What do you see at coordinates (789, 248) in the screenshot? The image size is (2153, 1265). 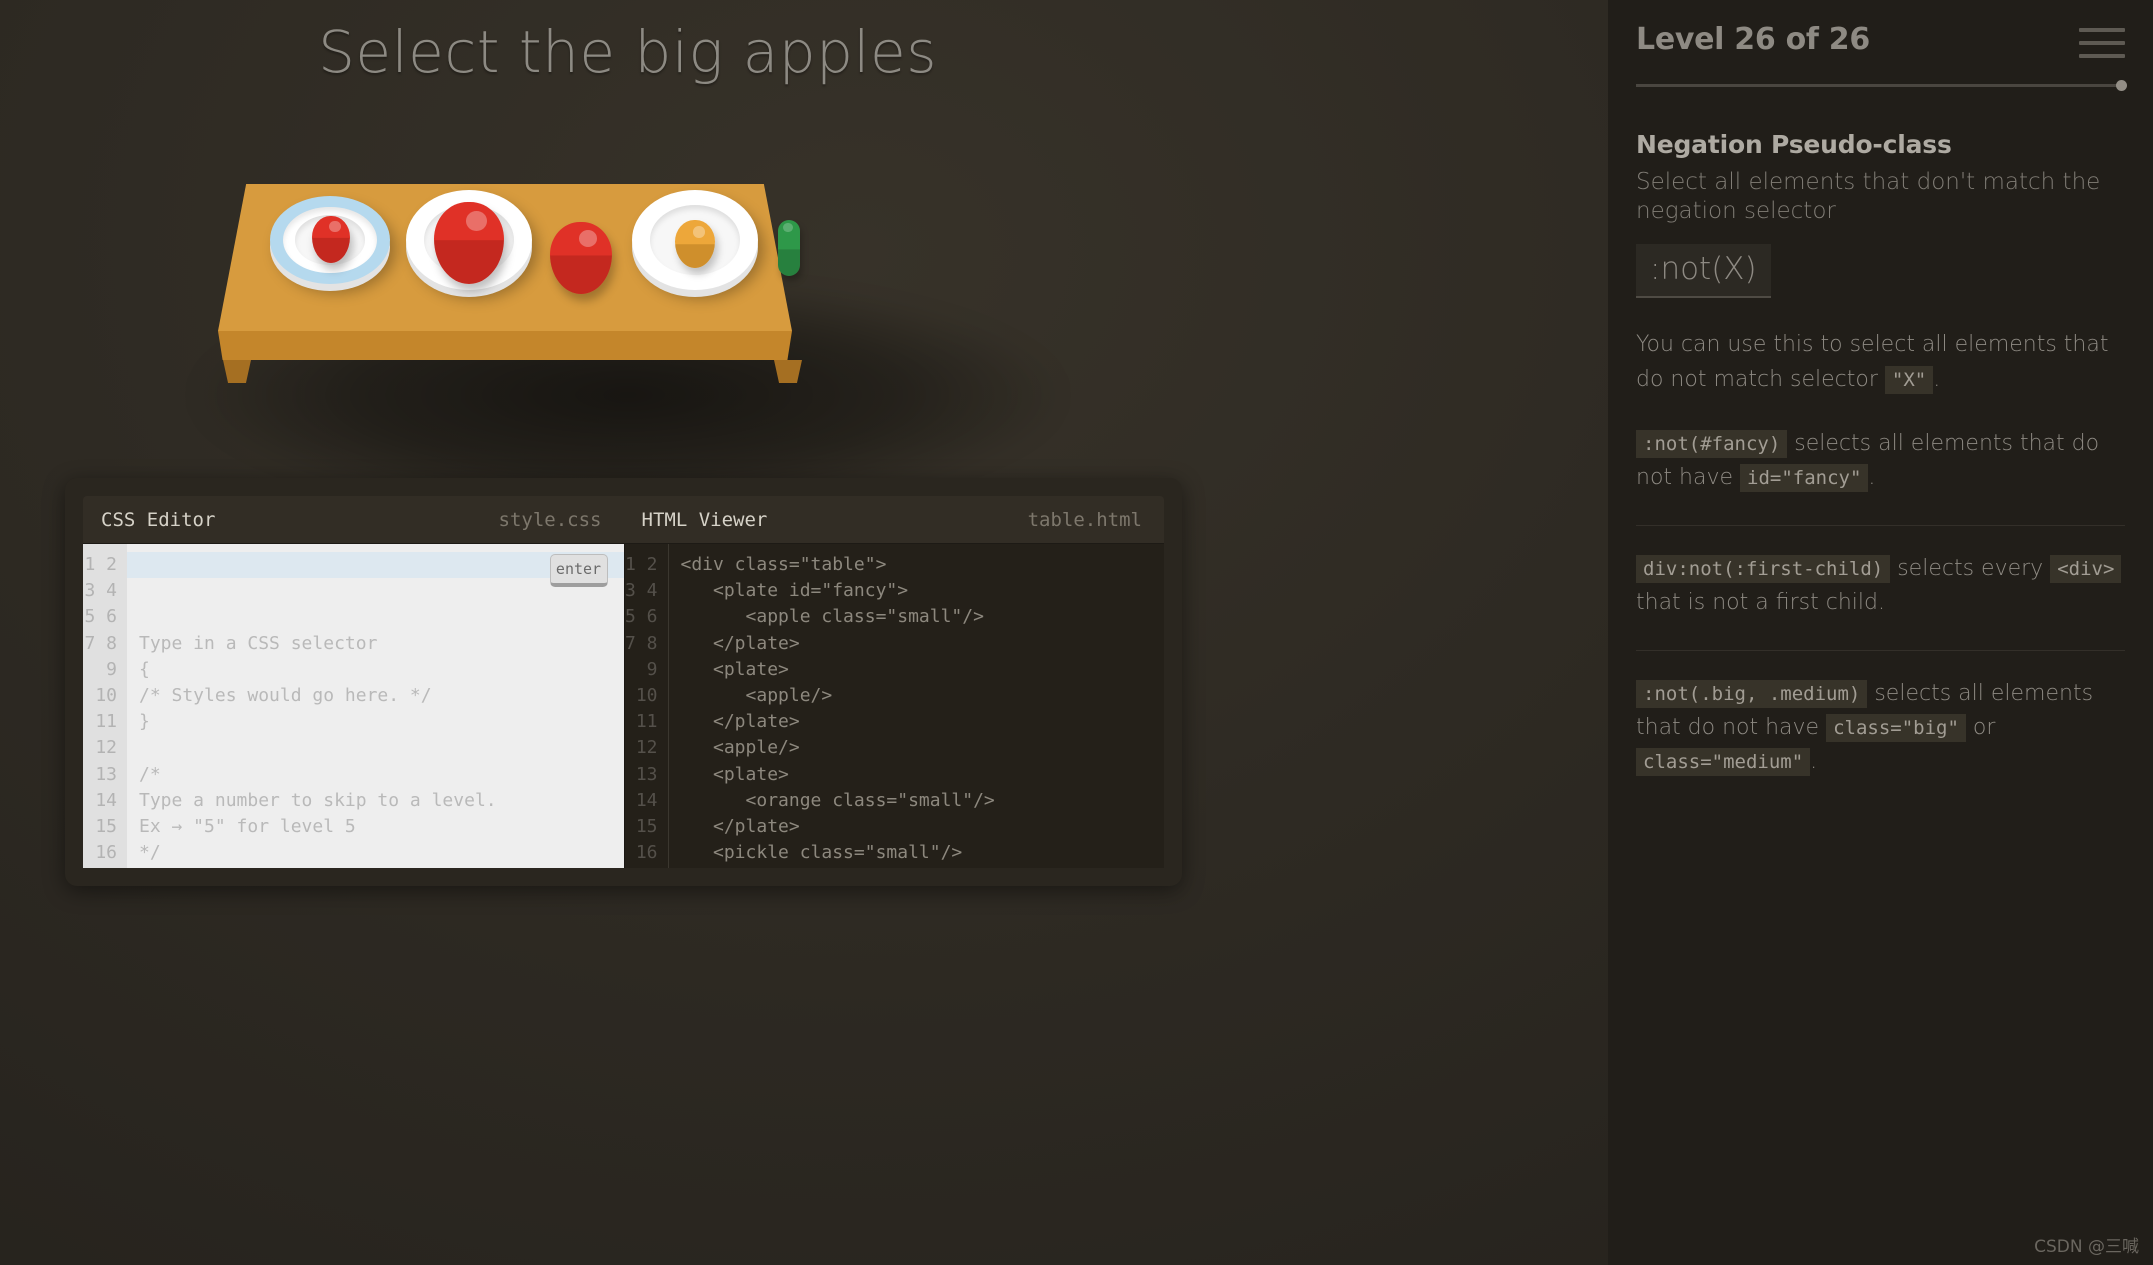 I see `pickle-small` at bounding box center [789, 248].